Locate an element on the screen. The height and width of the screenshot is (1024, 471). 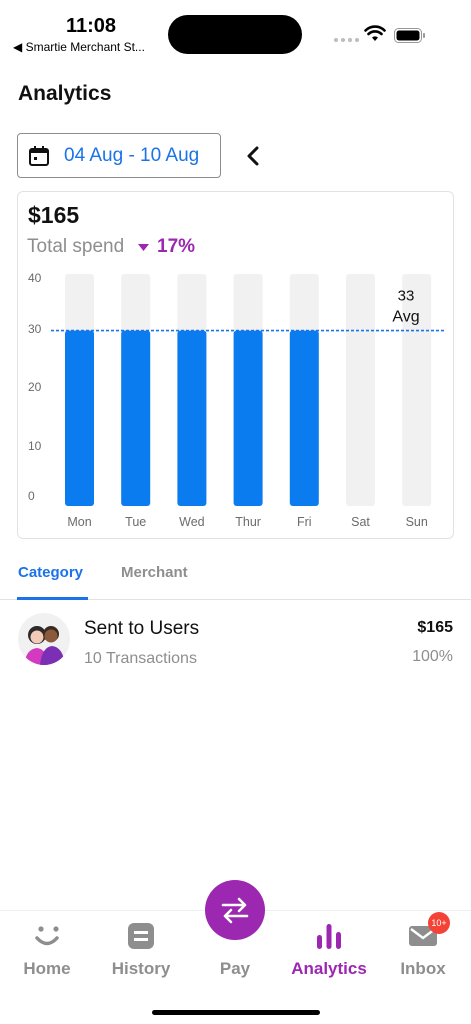
x-tick-label: Wed is located at coordinates (192, 522).